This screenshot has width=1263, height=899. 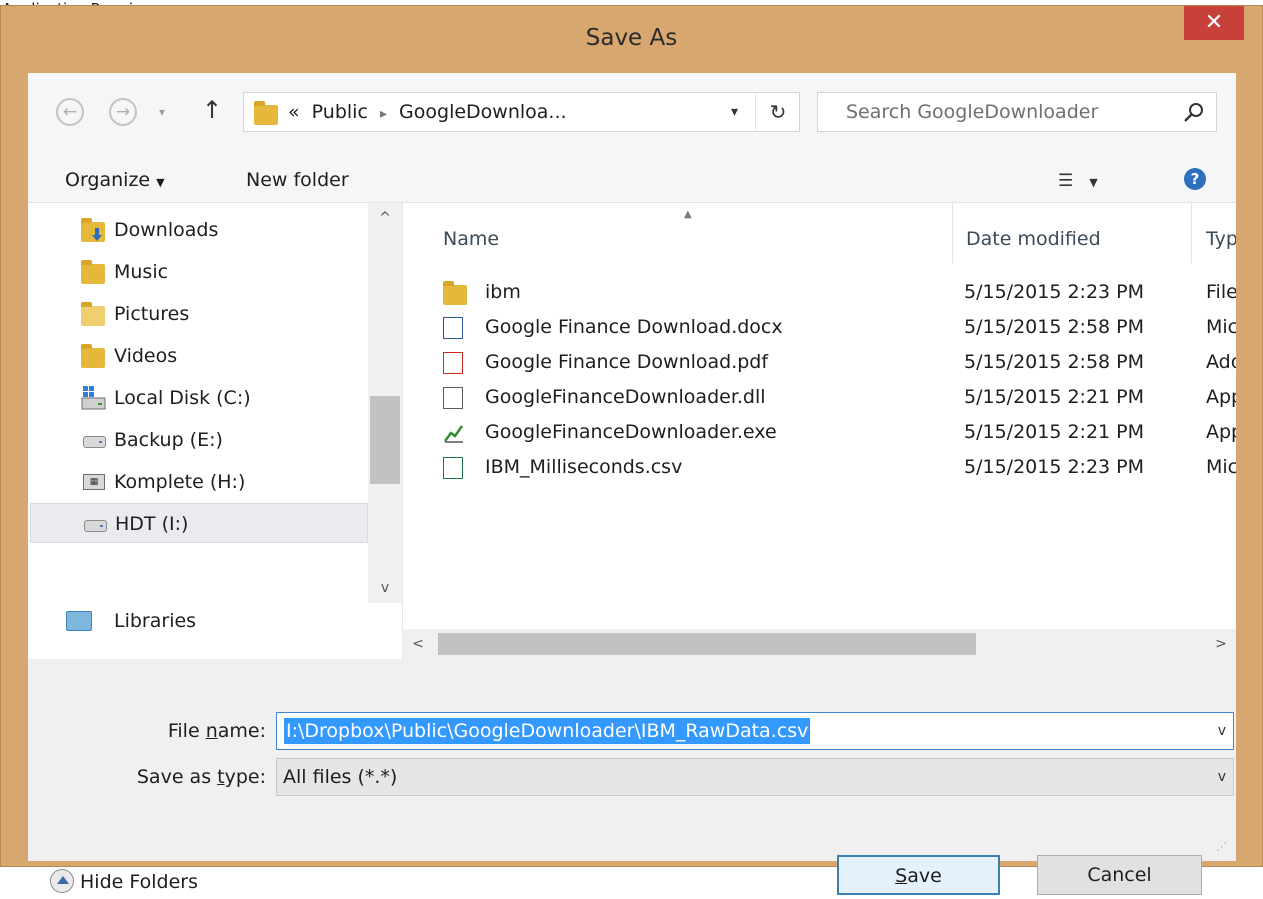 What do you see at coordinates (1221, 239) in the screenshot?
I see `column-header-type: Typ` at bounding box center [1221, 239].